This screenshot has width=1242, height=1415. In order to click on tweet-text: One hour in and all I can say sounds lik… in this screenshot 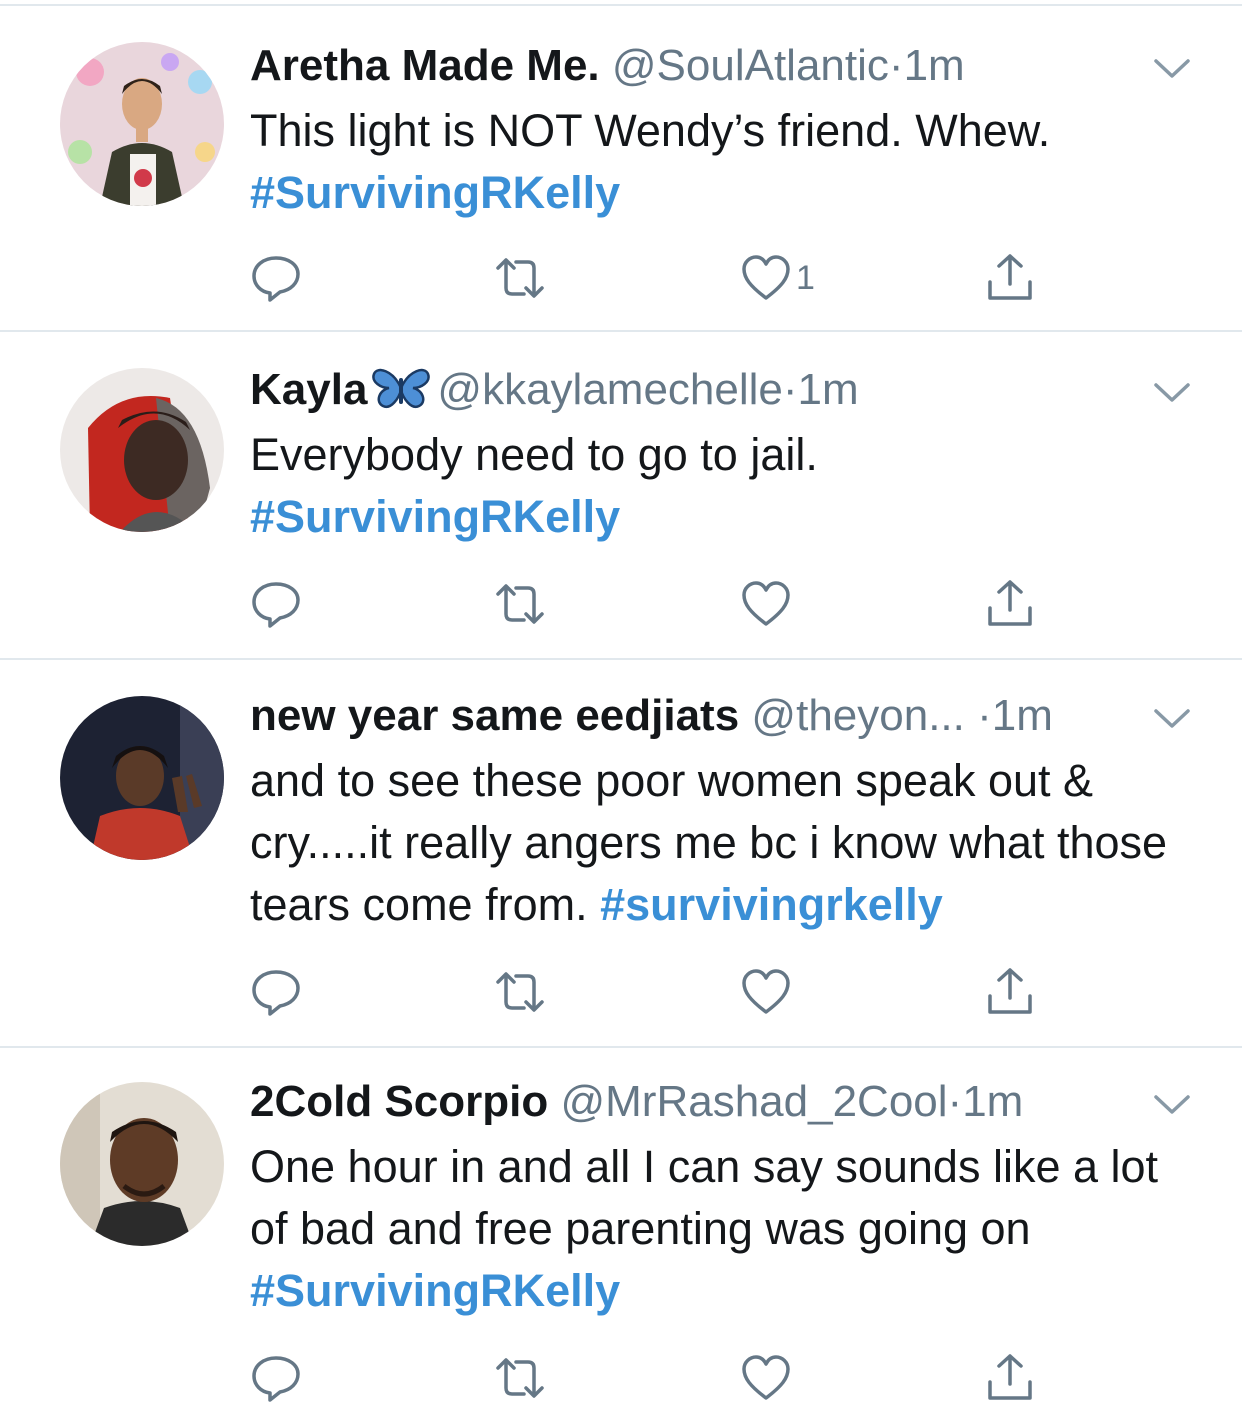, I will do `click(720, 1229)`.